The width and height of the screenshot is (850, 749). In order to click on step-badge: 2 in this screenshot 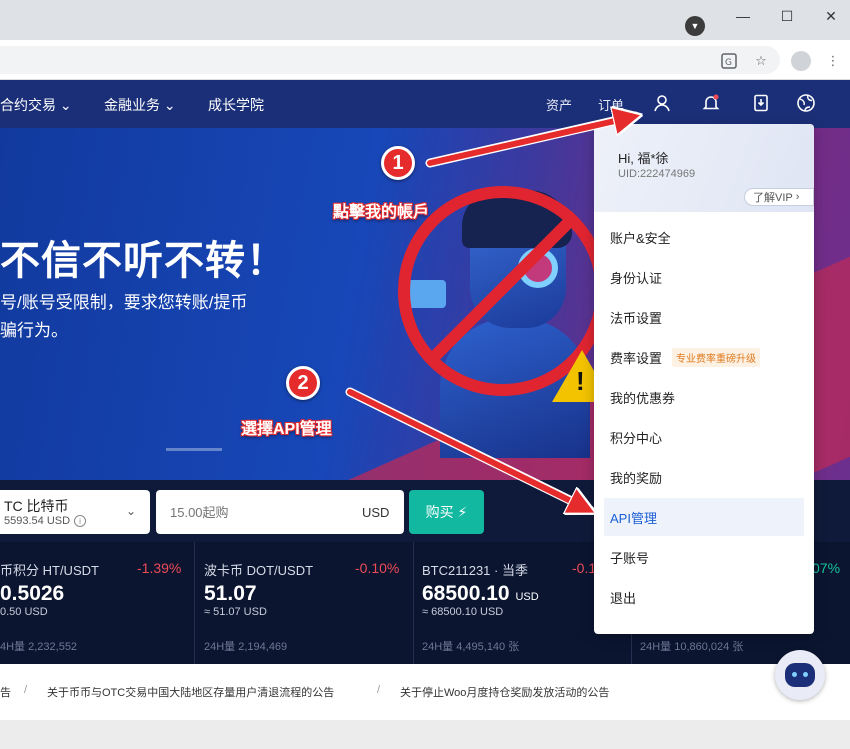, I will do `click(303, 383)`.